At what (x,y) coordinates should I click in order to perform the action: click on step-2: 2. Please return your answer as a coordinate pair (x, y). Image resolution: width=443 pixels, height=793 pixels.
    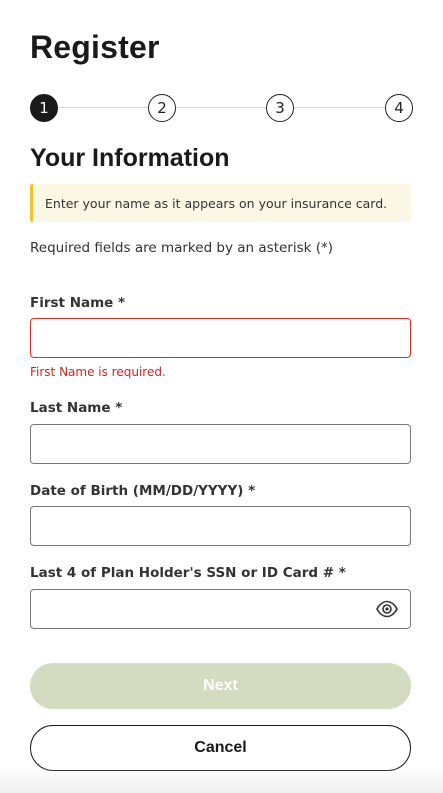
    Looking at the image, I should click on (162, 108).